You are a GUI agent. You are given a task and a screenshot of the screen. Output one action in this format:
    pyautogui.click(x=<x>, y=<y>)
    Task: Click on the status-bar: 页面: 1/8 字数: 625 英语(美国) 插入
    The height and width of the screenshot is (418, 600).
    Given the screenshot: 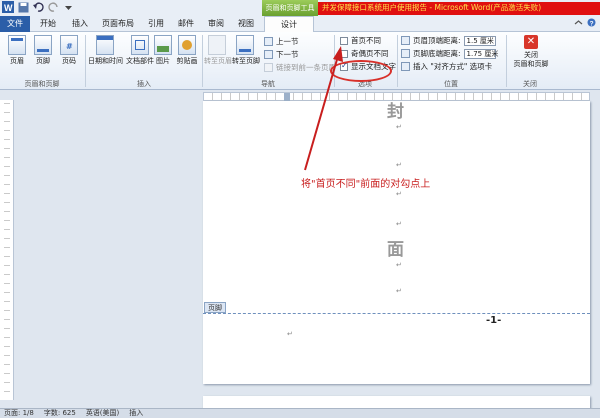 What is the action you would take?
    pyautogui.click(x=300, y=413)
    